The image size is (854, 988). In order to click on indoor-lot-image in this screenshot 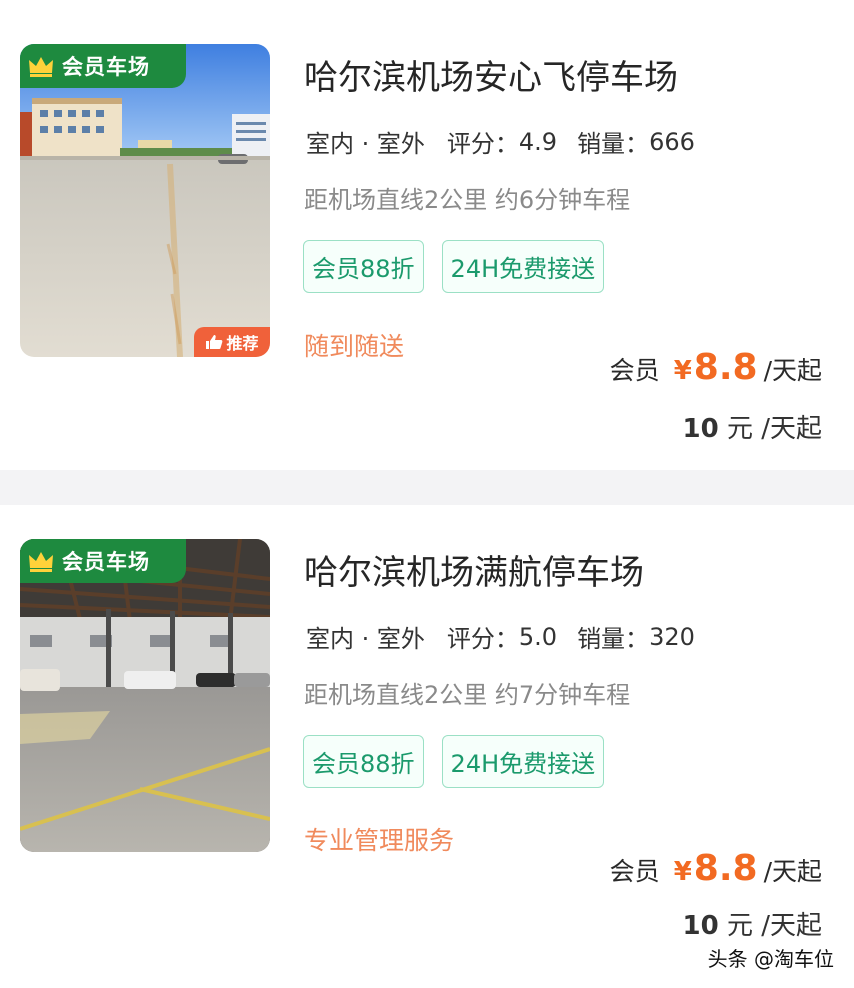, I will do `click(145, 695)`.